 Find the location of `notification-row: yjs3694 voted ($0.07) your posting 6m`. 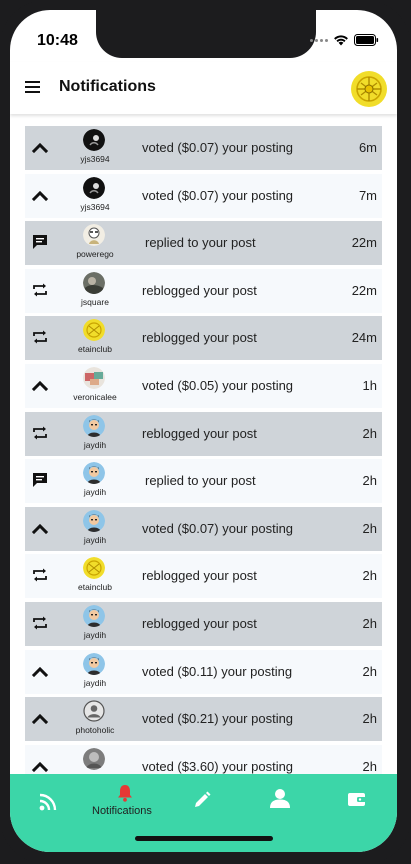

notification-row: yjs3694 voted ($0.07) your posting 6m is located at coordinates (203, 148).